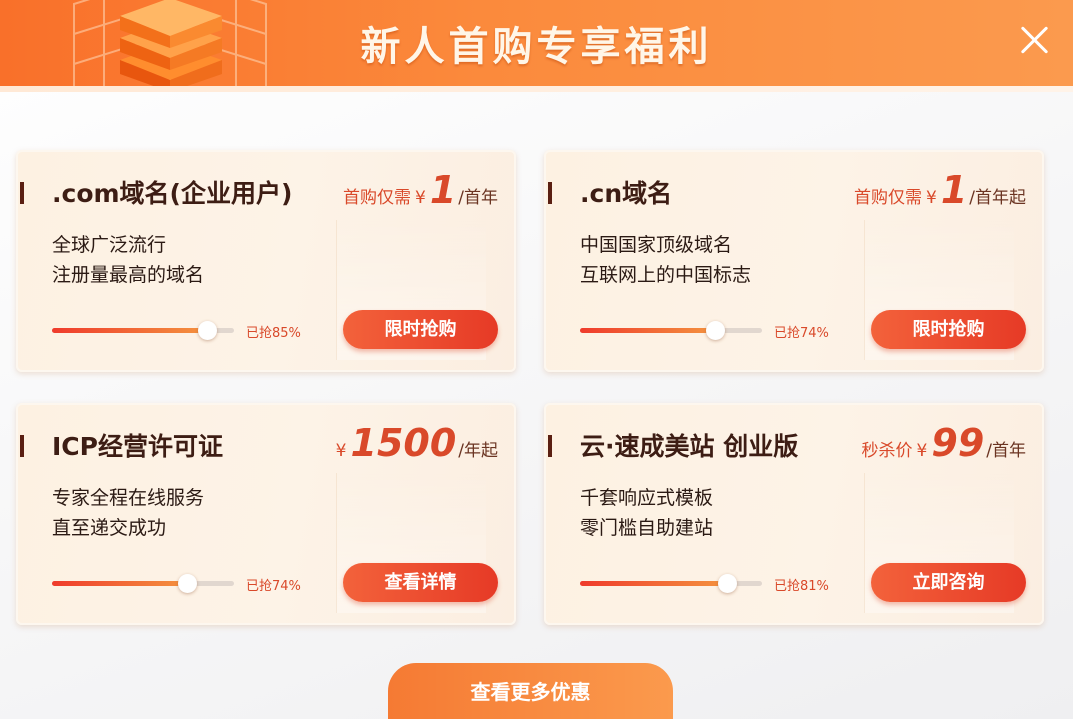  What do you see at coordinates (656, 245) in the screenshot?
I see `description-line: 中国国家顶级域名` at bounding box center [656, 245].